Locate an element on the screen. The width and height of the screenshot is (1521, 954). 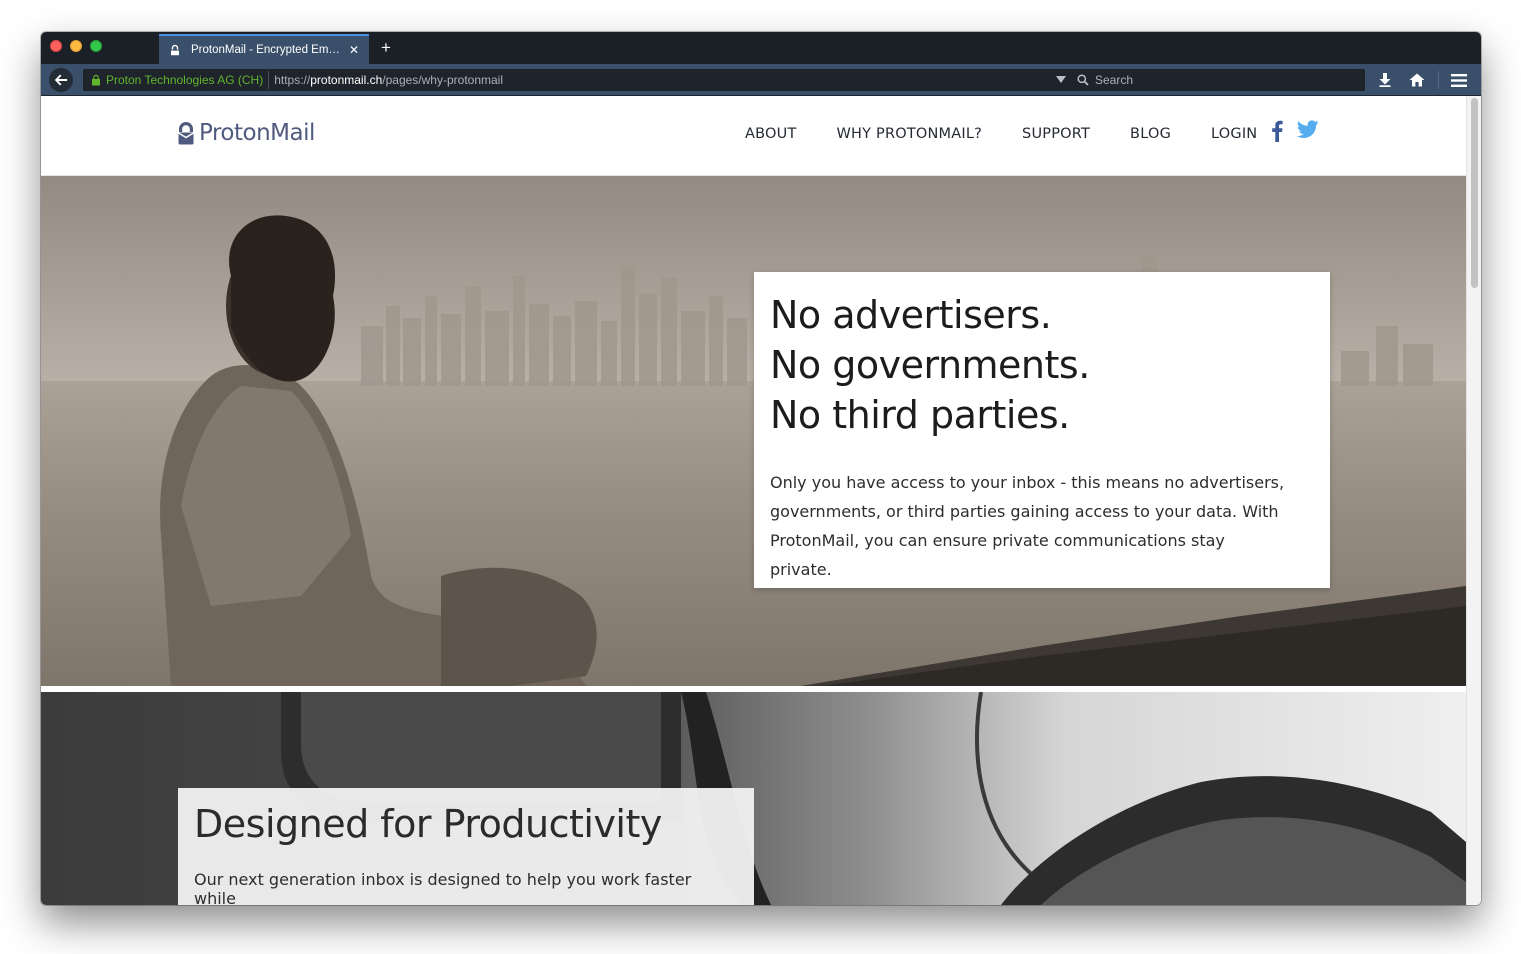
nav-login: LOGIN is located at coordinates (1234, 134).